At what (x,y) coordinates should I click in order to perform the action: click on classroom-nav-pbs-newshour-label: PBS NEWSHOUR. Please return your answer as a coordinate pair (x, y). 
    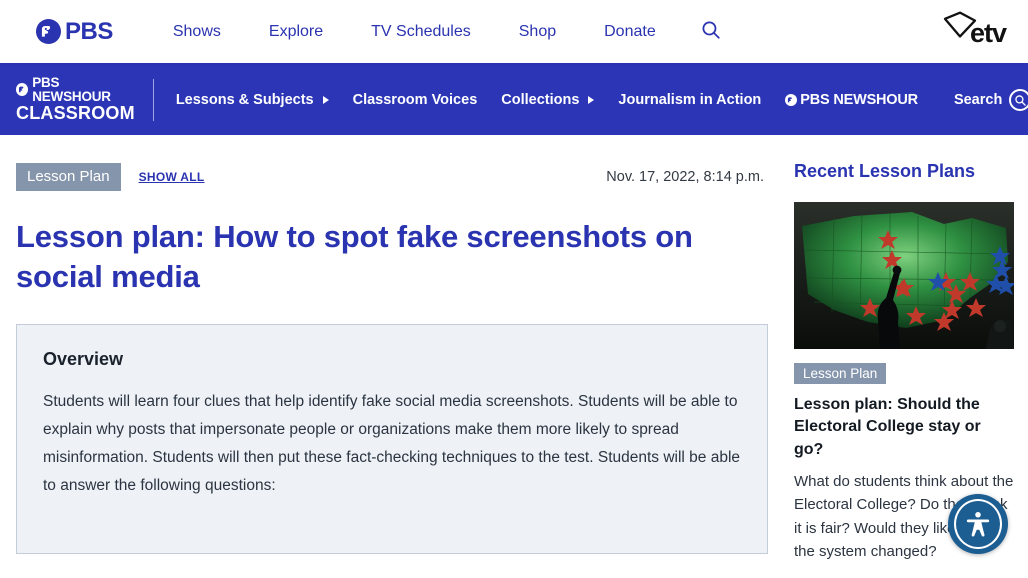
    Looking at the image, I should click on (859, 100).